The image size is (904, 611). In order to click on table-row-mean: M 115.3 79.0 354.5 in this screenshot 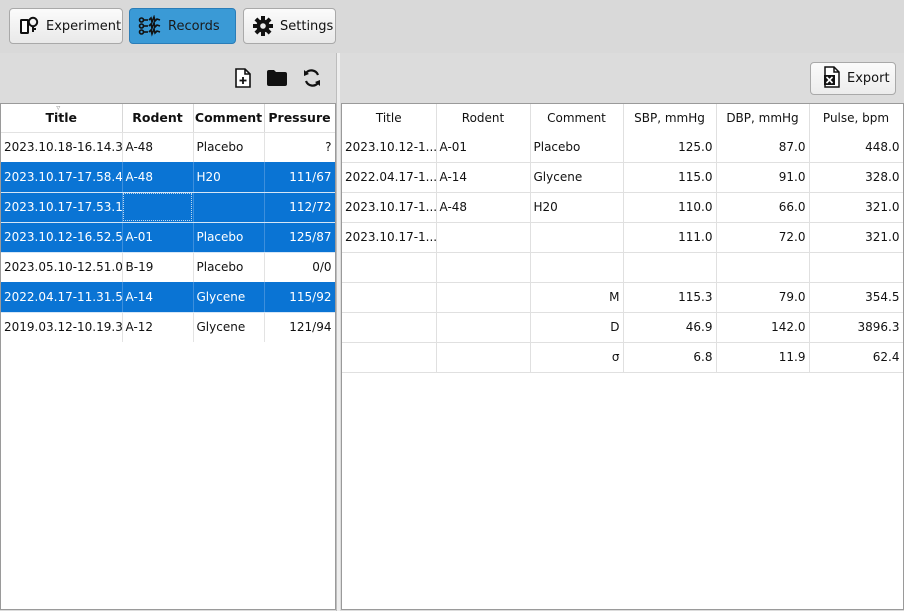, I will do `click(622, 297)`.